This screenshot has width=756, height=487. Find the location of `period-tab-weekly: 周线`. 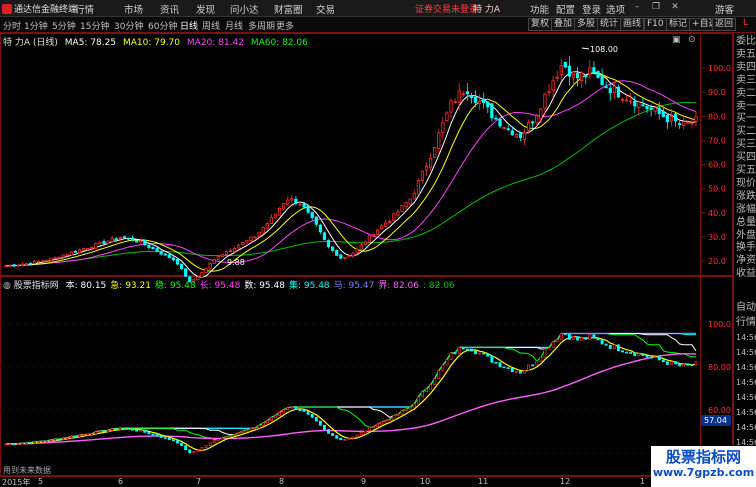

period-tab-weekly: 周线 is located at coordinates (211, 25).